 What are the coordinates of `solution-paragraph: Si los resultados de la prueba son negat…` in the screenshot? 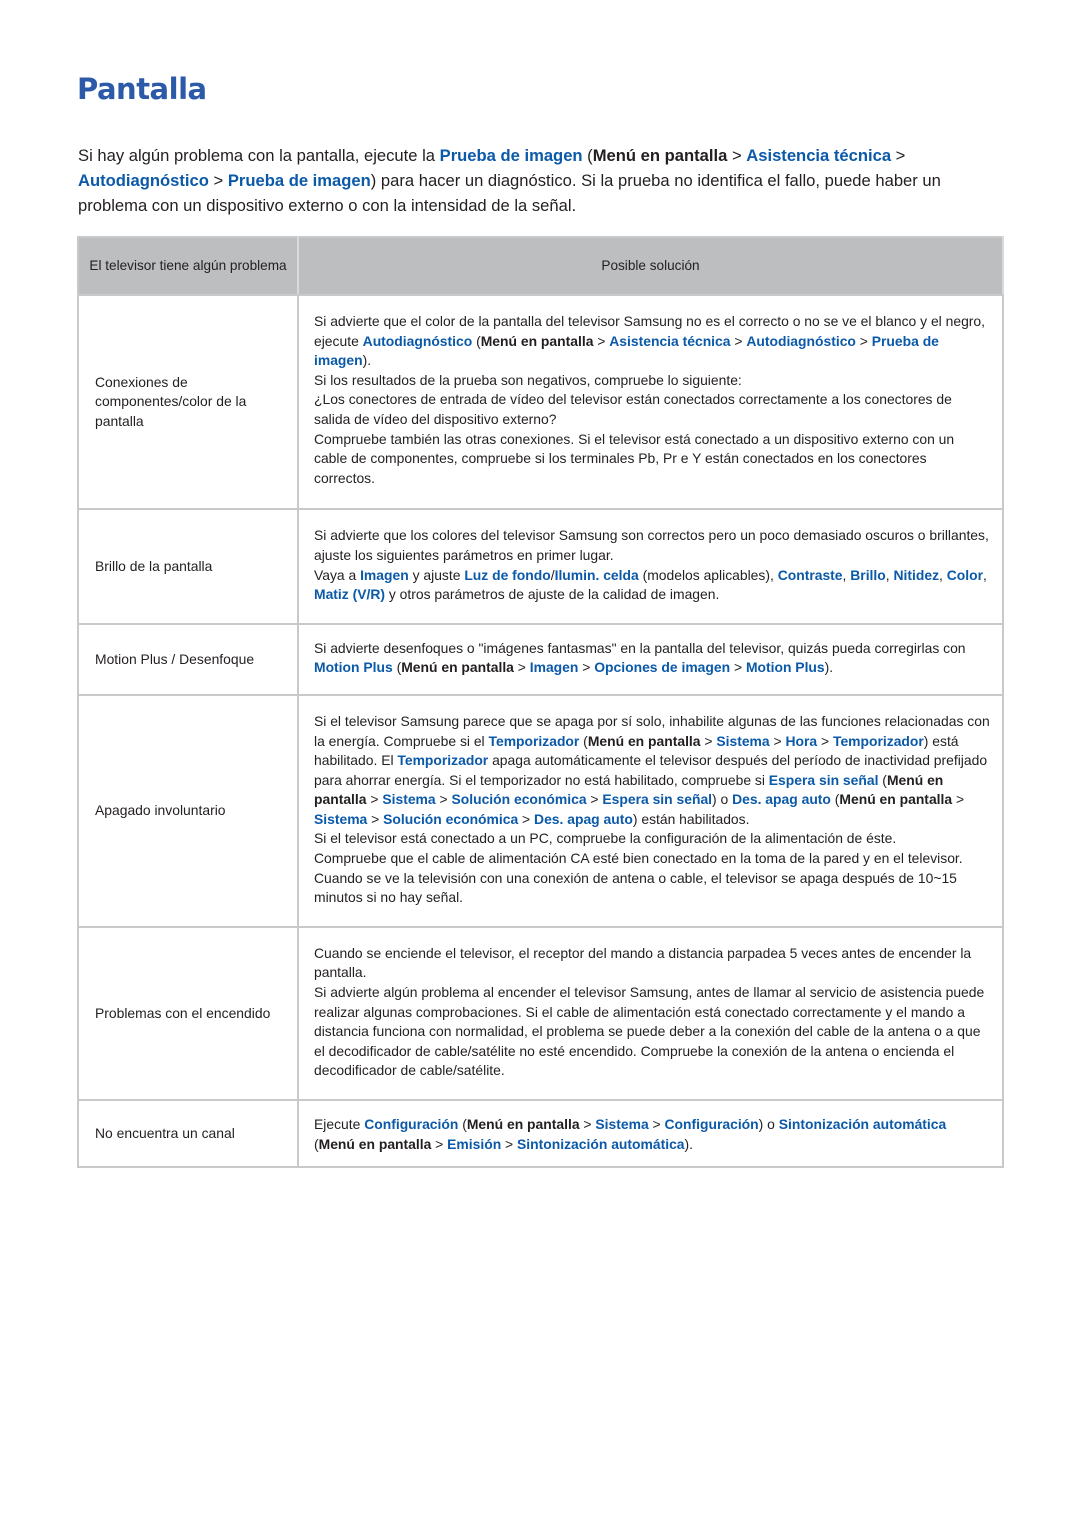 It's located at (652, 381).